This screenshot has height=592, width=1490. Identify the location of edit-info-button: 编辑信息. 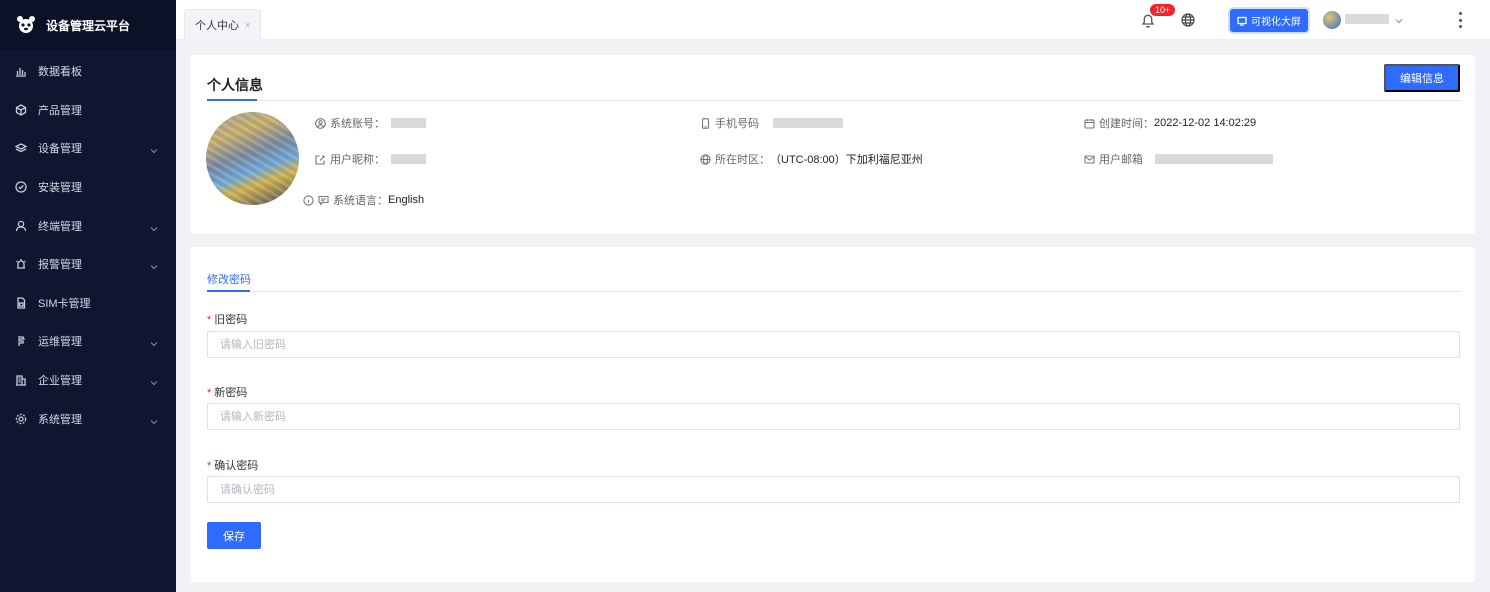
(1422, 78).